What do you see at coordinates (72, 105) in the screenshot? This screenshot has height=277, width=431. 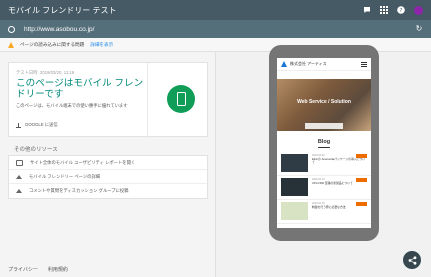 I see `result-description: このページは、モバイル端末での使い勝手に優れています` at bounding box center [72, 105].